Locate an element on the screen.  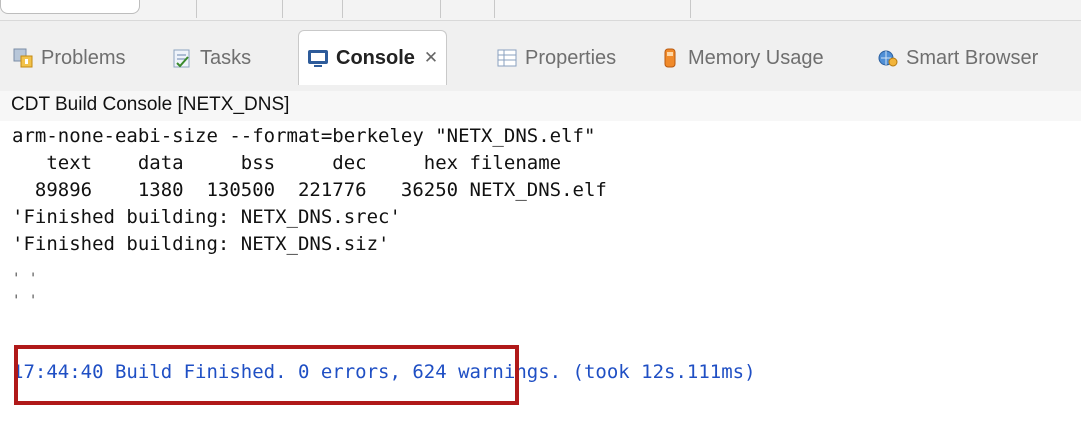
highlight-box is located at coordinates (266, 375).